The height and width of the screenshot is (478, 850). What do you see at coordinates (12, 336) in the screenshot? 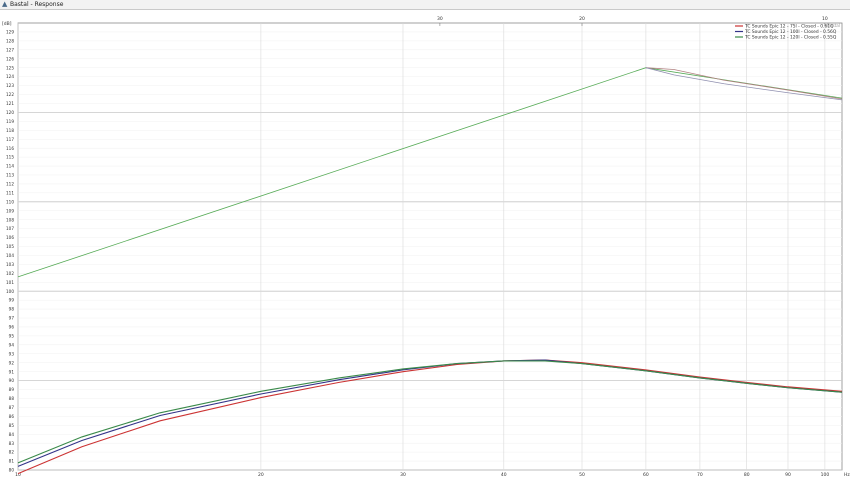
I see `y-tick-label: 95` at bounding box center [12, 336].